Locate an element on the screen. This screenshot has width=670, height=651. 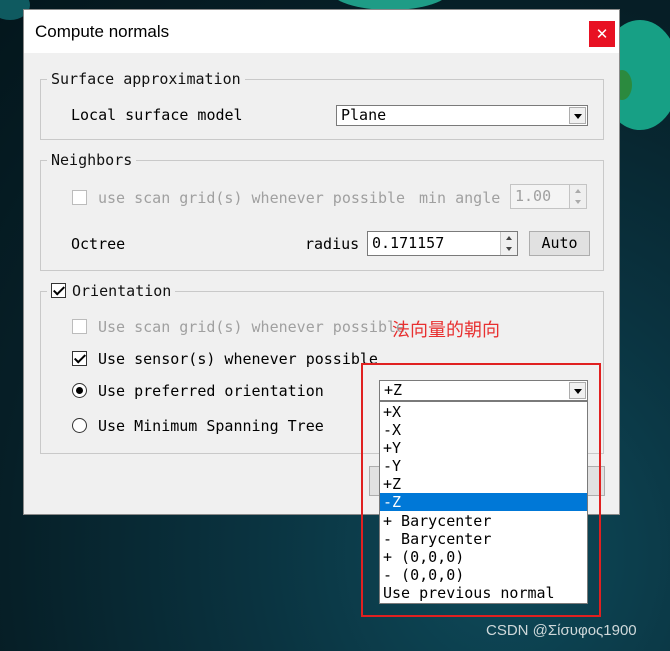
mst-radio is located at coordinates (79, 425).